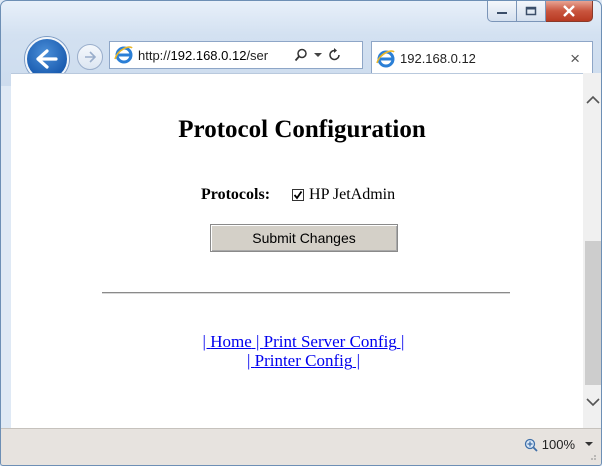 The image size is (602, 466). I want to click on back-arrow-icon, so click(47, 59).